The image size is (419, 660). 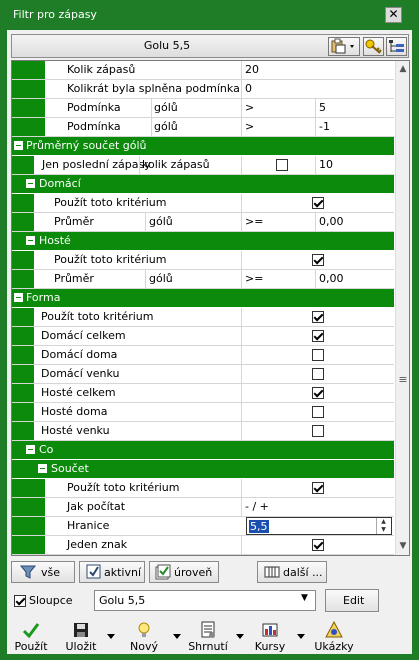 I want to click on save-dropdown-icon, so click(x=111, y=637).